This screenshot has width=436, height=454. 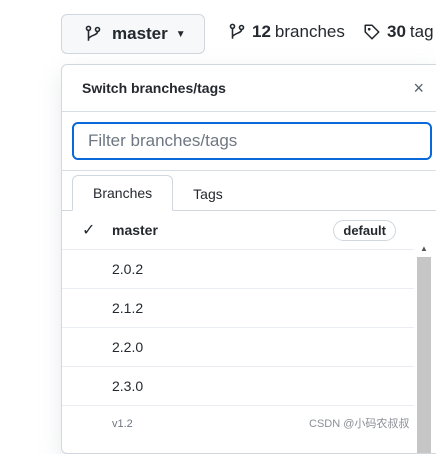 What do you see at coordinates (424, 251) in the screenshot?
I see `scroll-up-icon: ▲` at bounding box center [424, 251].